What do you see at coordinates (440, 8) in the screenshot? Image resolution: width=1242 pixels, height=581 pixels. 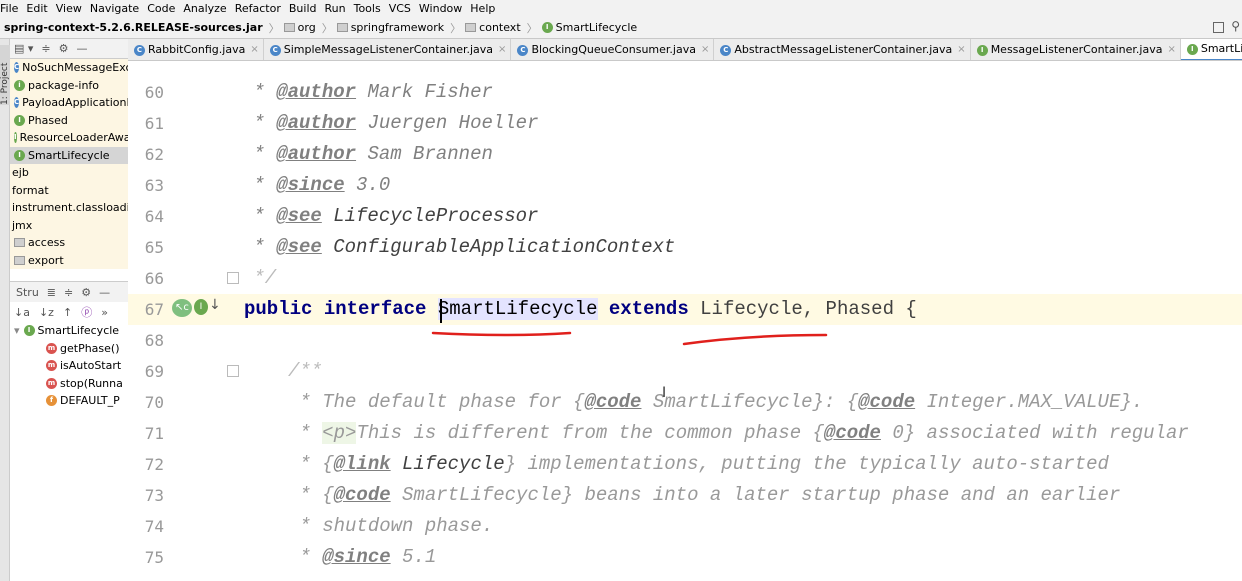 I see `menu-window: Window` at bounding box center [440, 8].